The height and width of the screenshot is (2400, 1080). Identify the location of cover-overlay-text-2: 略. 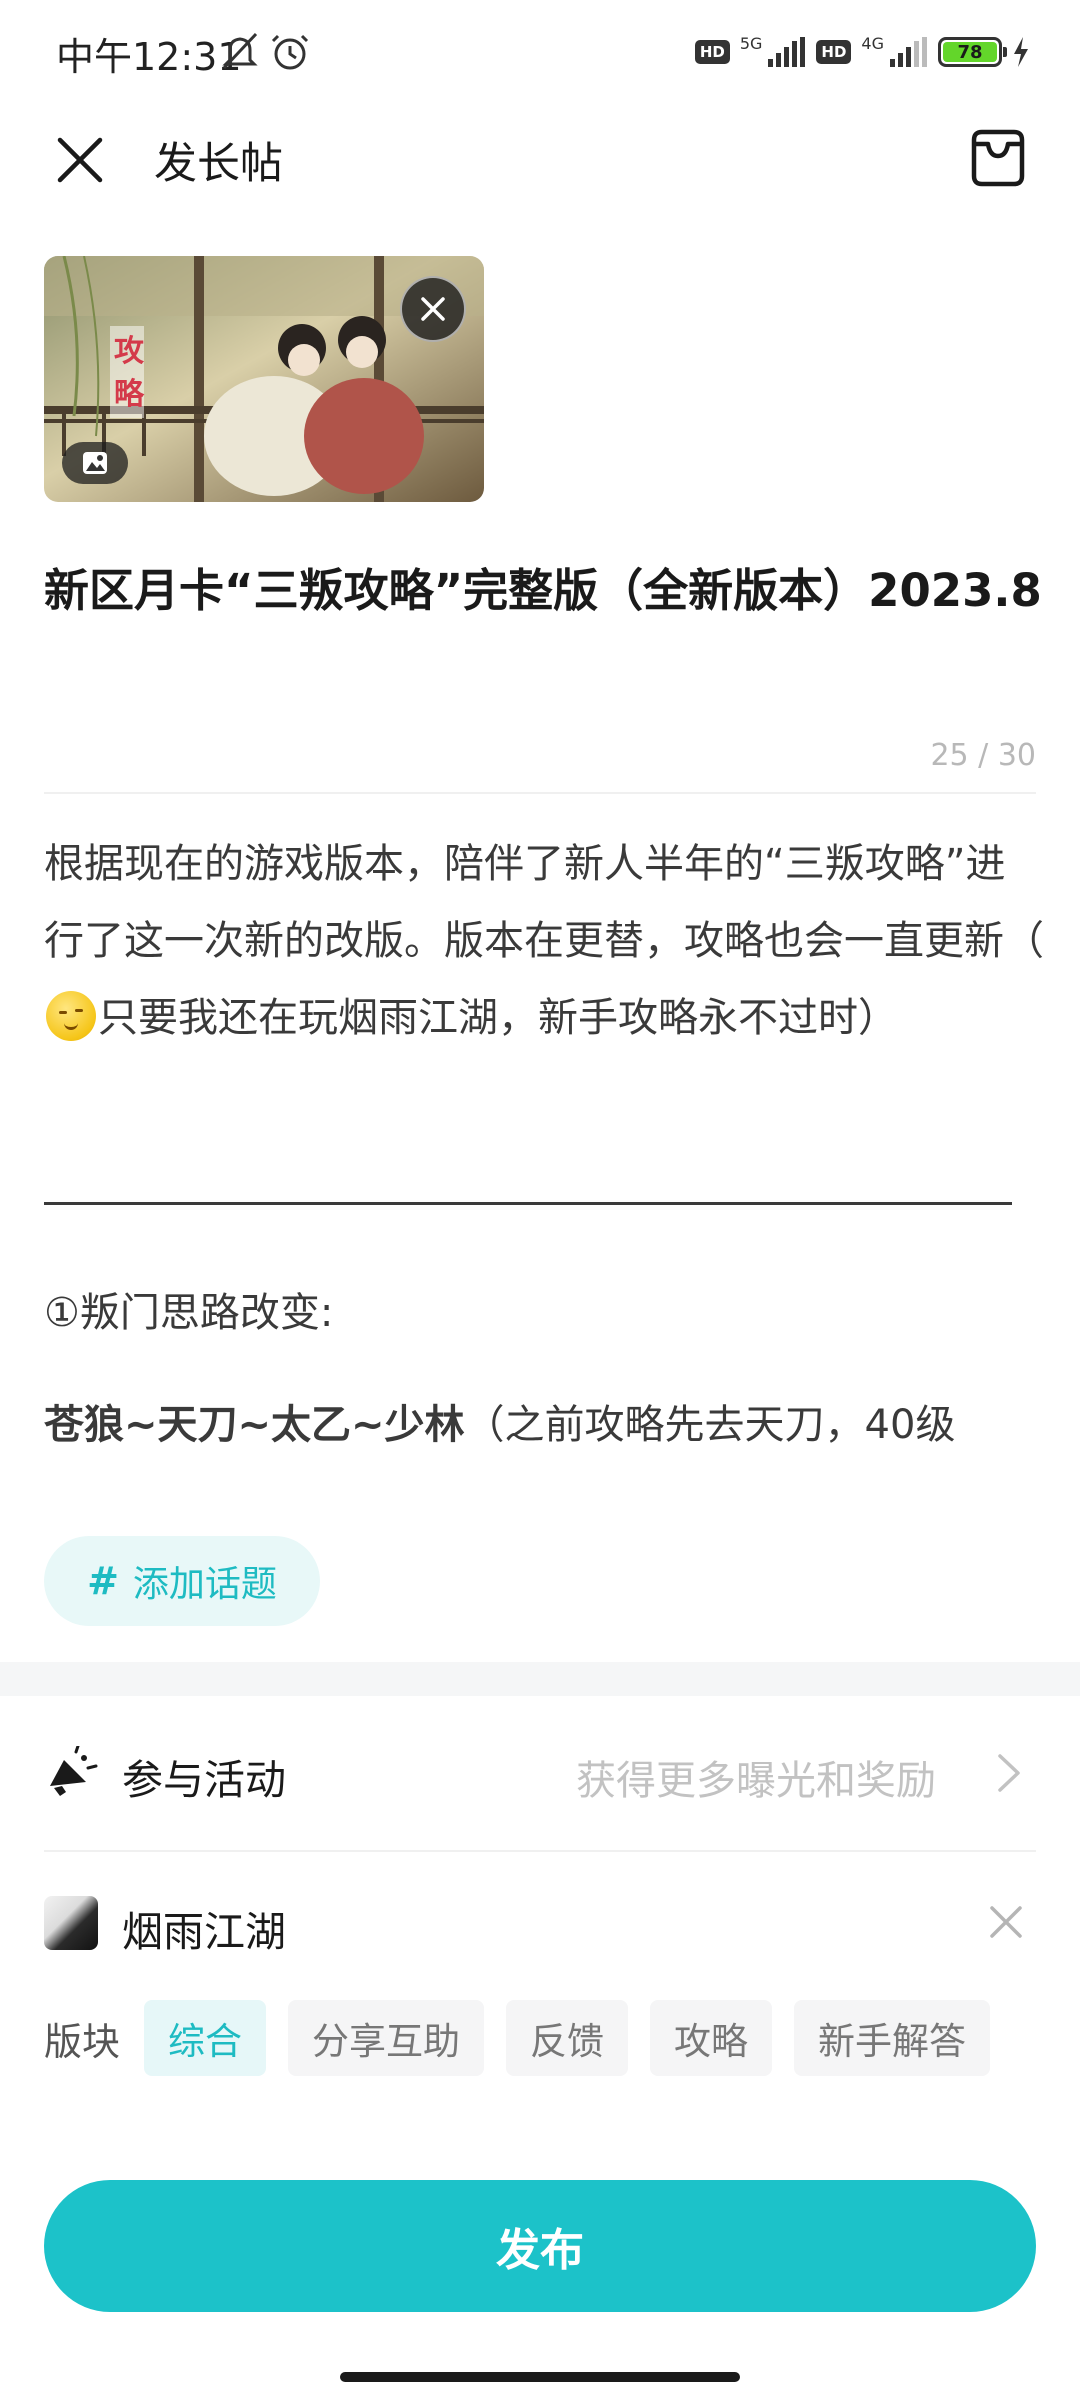
(129, 394).